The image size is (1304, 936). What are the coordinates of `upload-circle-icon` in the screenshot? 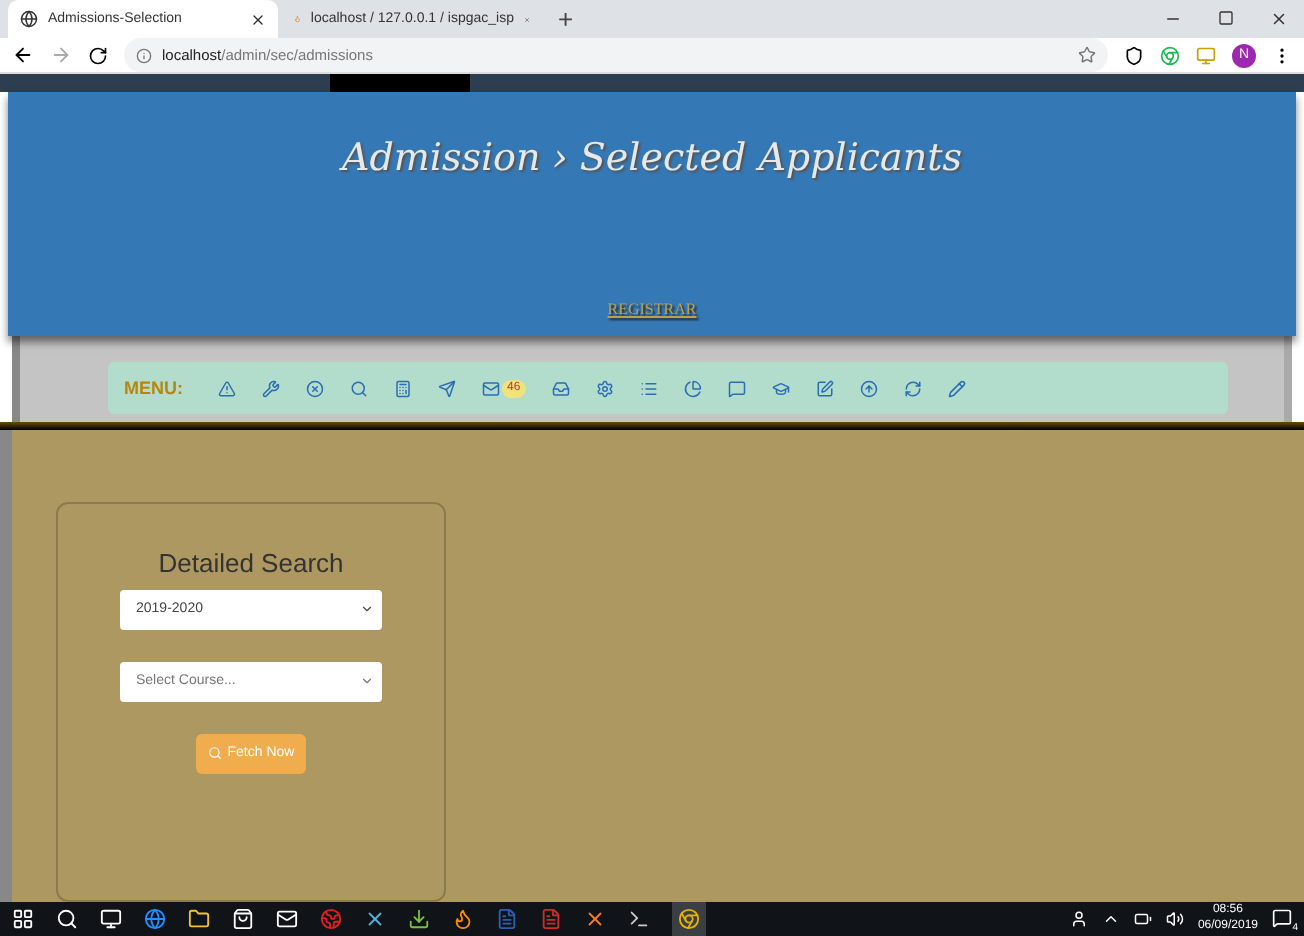 It's located at (869, 388).